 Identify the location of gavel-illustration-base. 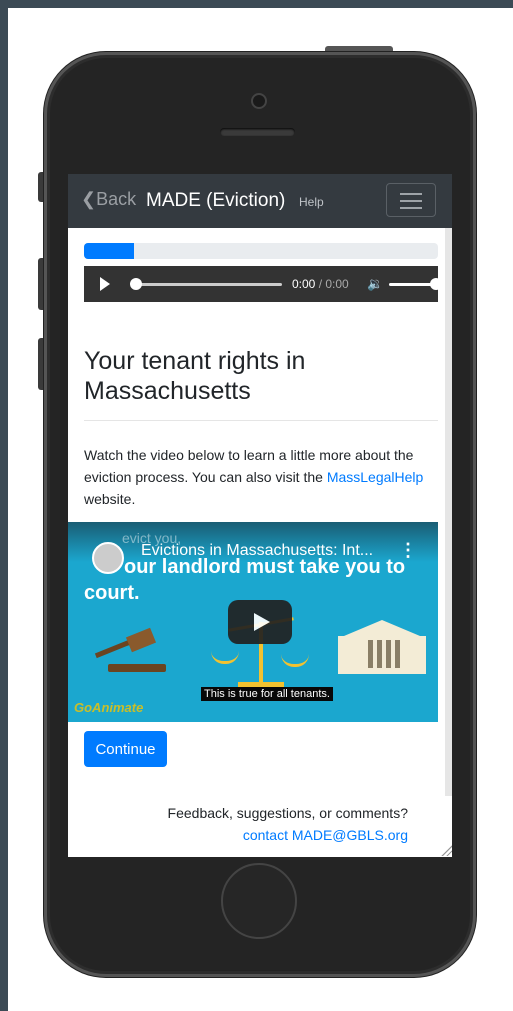
(137, 668).